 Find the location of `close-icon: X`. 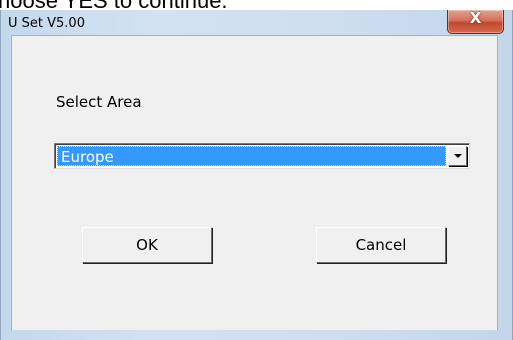

close-icon: X is located at coordinates (475, 18).